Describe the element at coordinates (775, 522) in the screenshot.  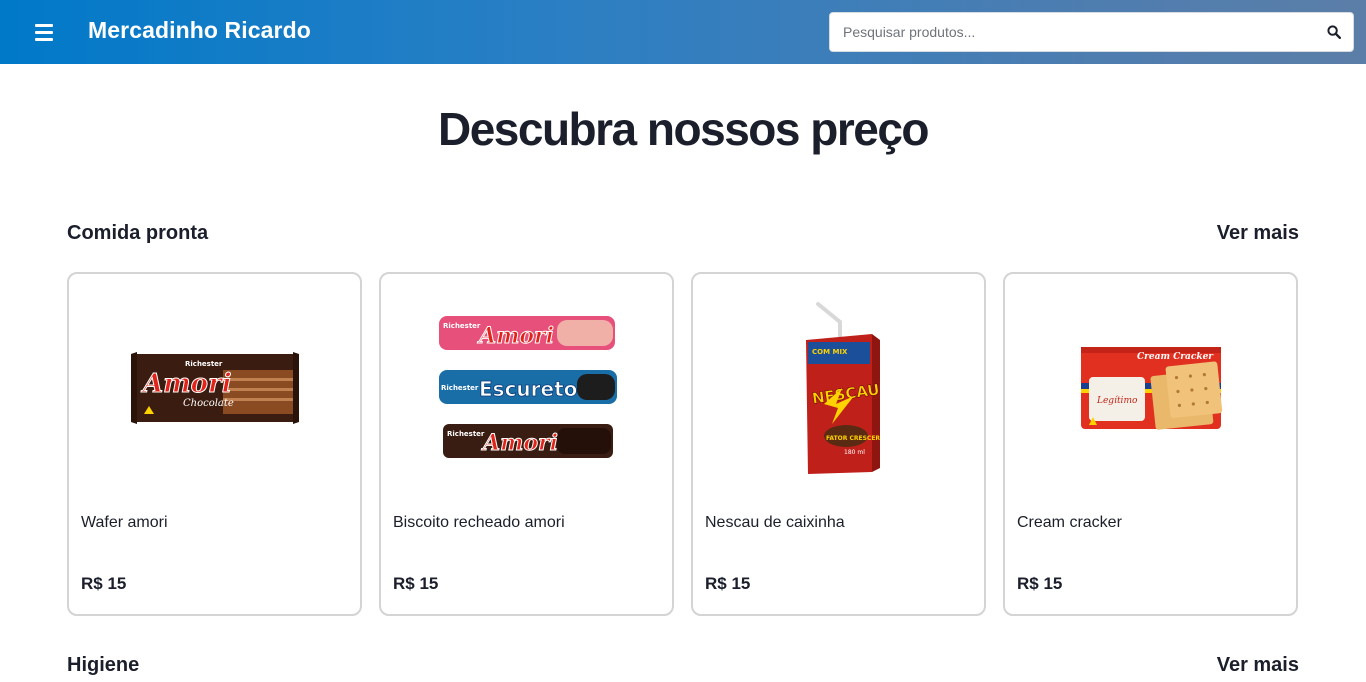
I see `product-name: Nescau de caixinha` at that location.